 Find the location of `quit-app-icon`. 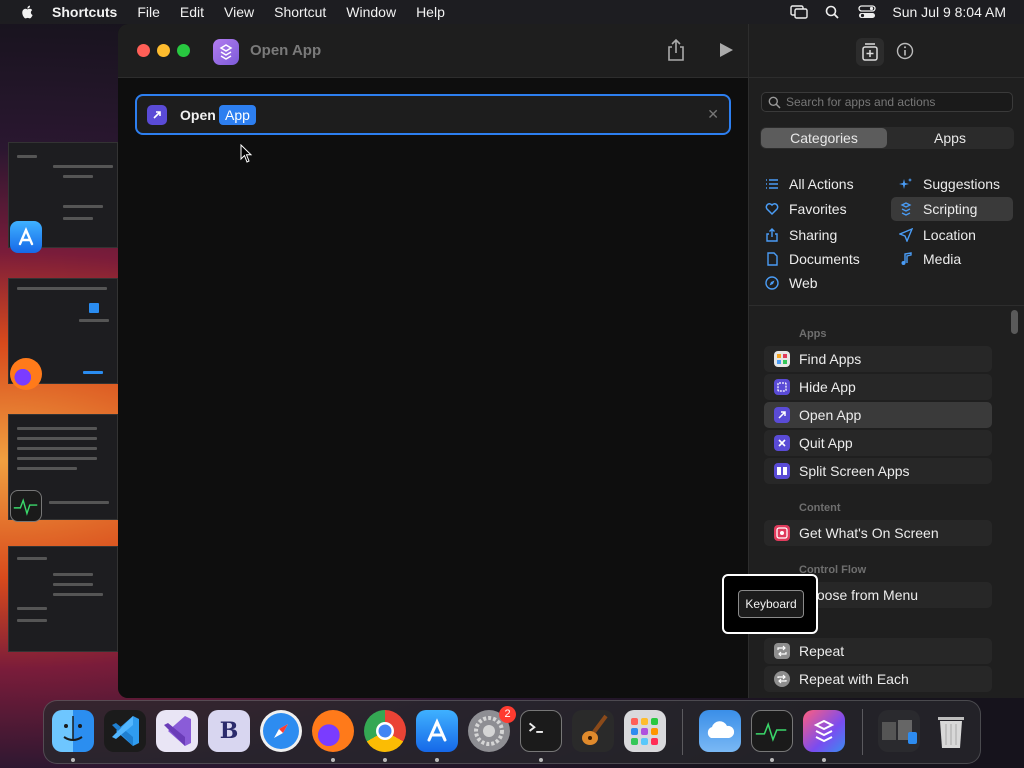

quit-app-icon is located at coordinates (782, 443).